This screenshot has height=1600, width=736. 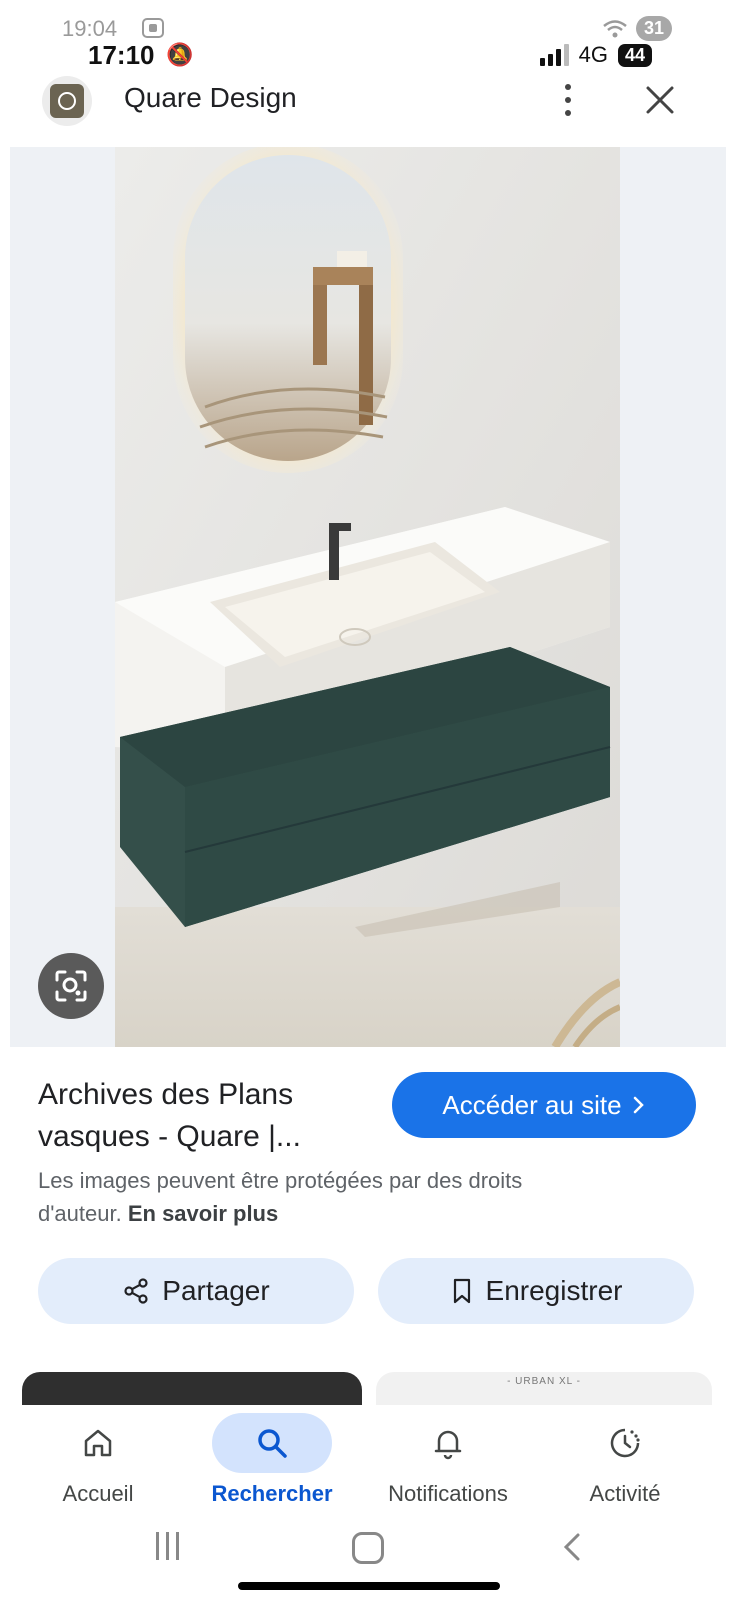 What do you see at coordinates (98, 1443) in the screenshot?
I see `home-icon` at bounding box center [98, 1443].